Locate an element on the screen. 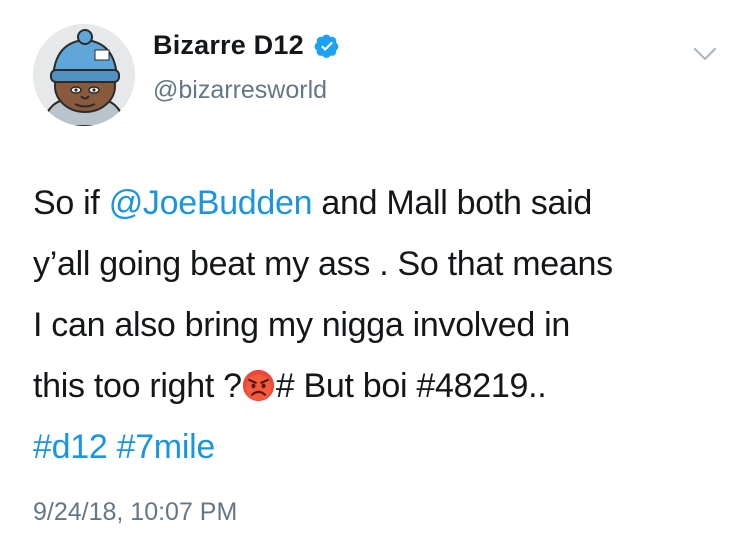 The image size is (750, 554). avatar-cartoon-image is located at coordinates (84, 75).